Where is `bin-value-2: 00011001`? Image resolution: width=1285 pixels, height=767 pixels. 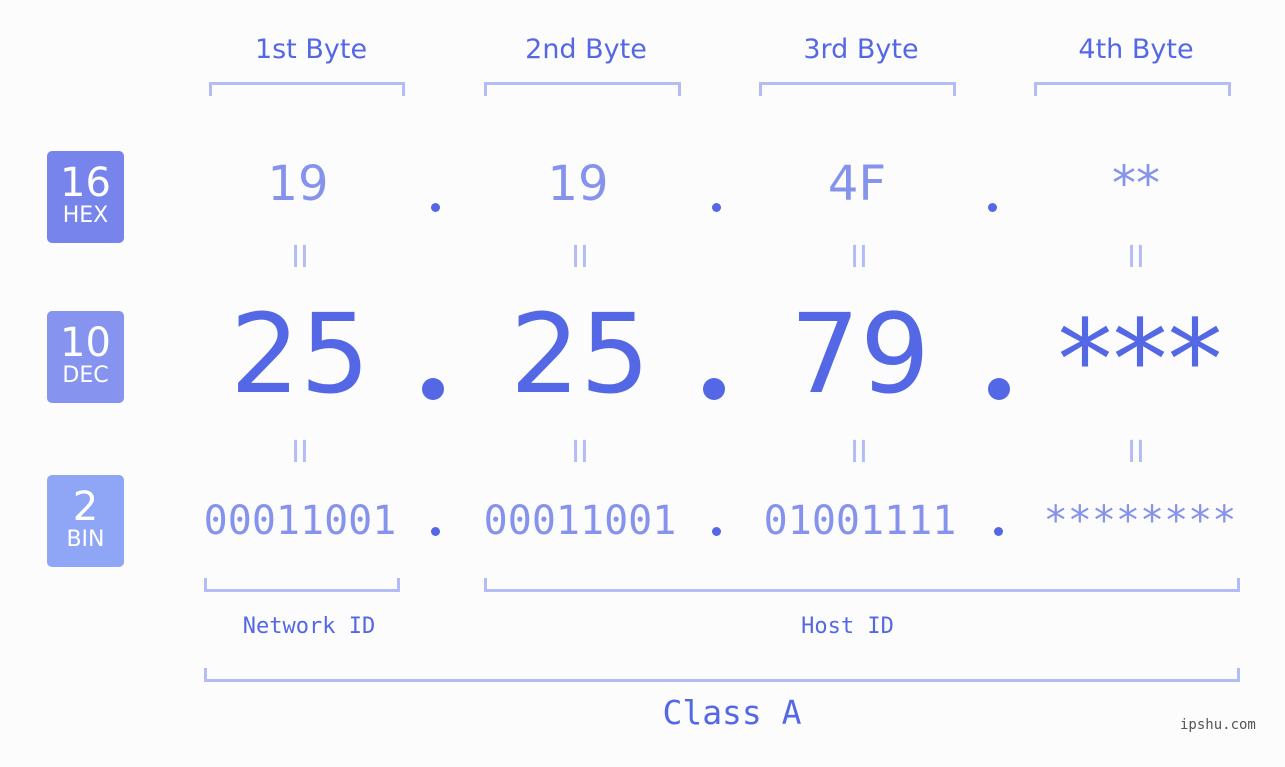
bin-value-2: 00011001 is located at coordinates (580, 521).